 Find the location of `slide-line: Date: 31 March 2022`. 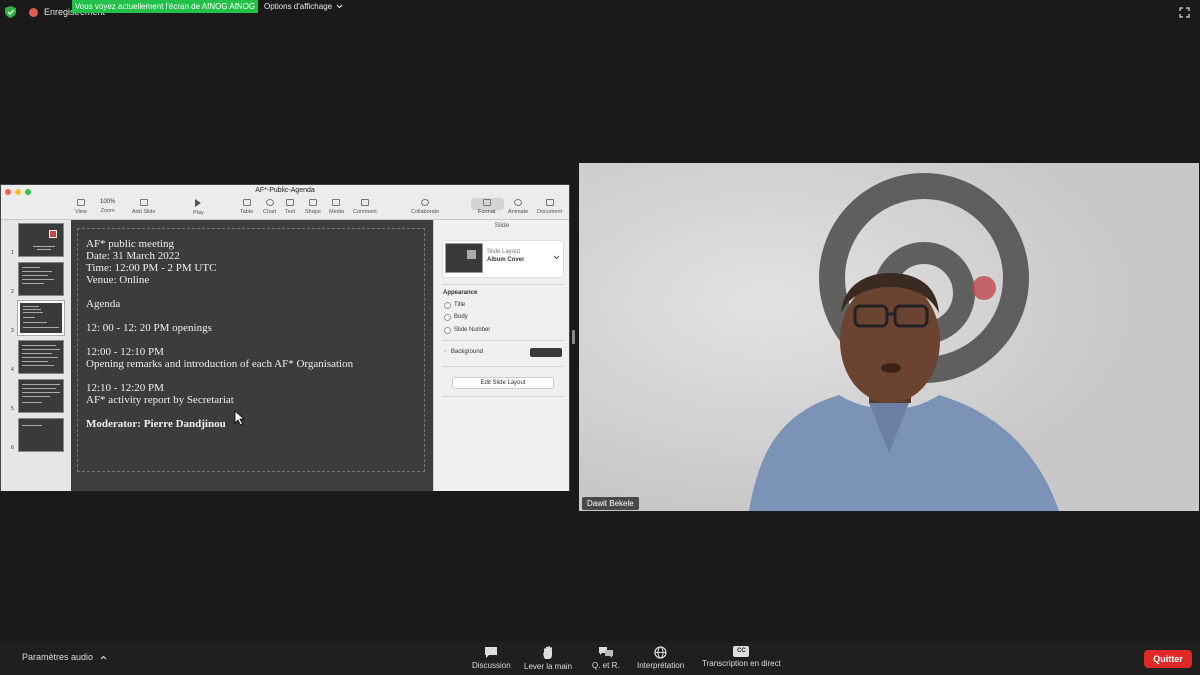

slide-line: Date: 31 March 2022 is located at coordinates (133, 256).